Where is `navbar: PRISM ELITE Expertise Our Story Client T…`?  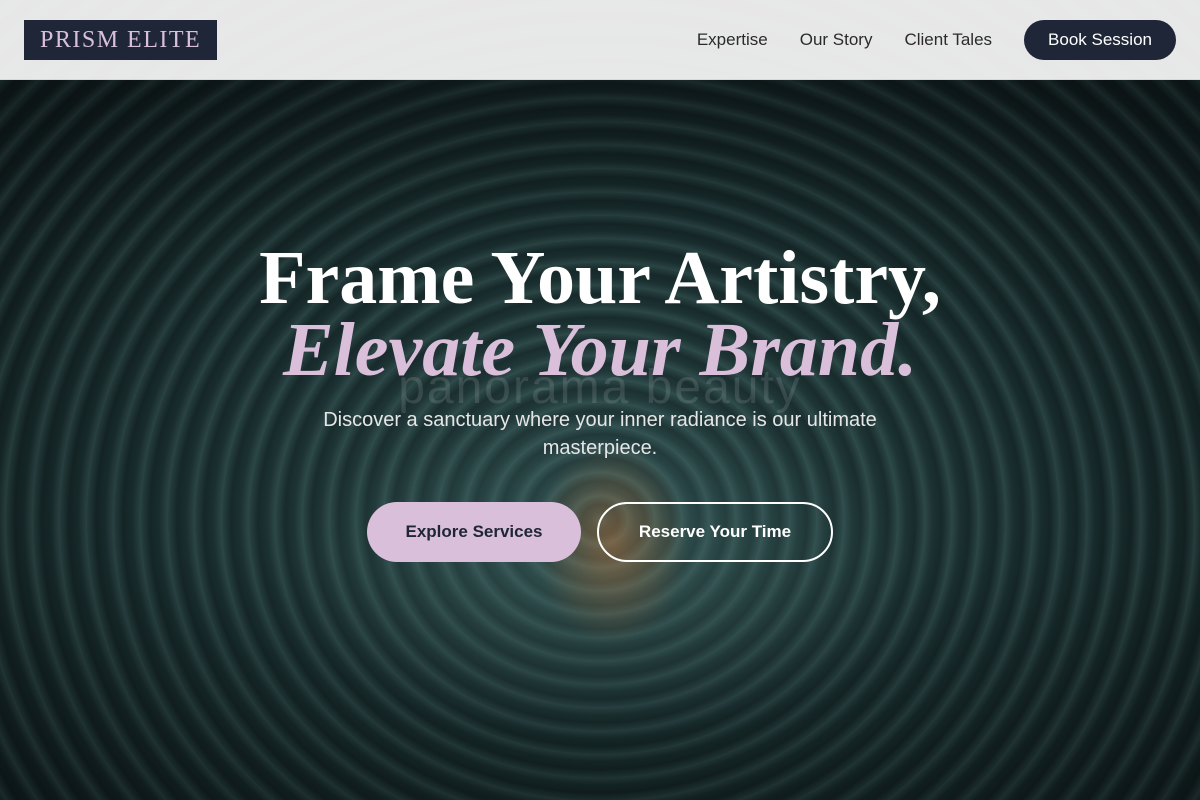
navbar: PRISM ELITE Expertise Our Story Client T… is located at coordinates (600, 40).